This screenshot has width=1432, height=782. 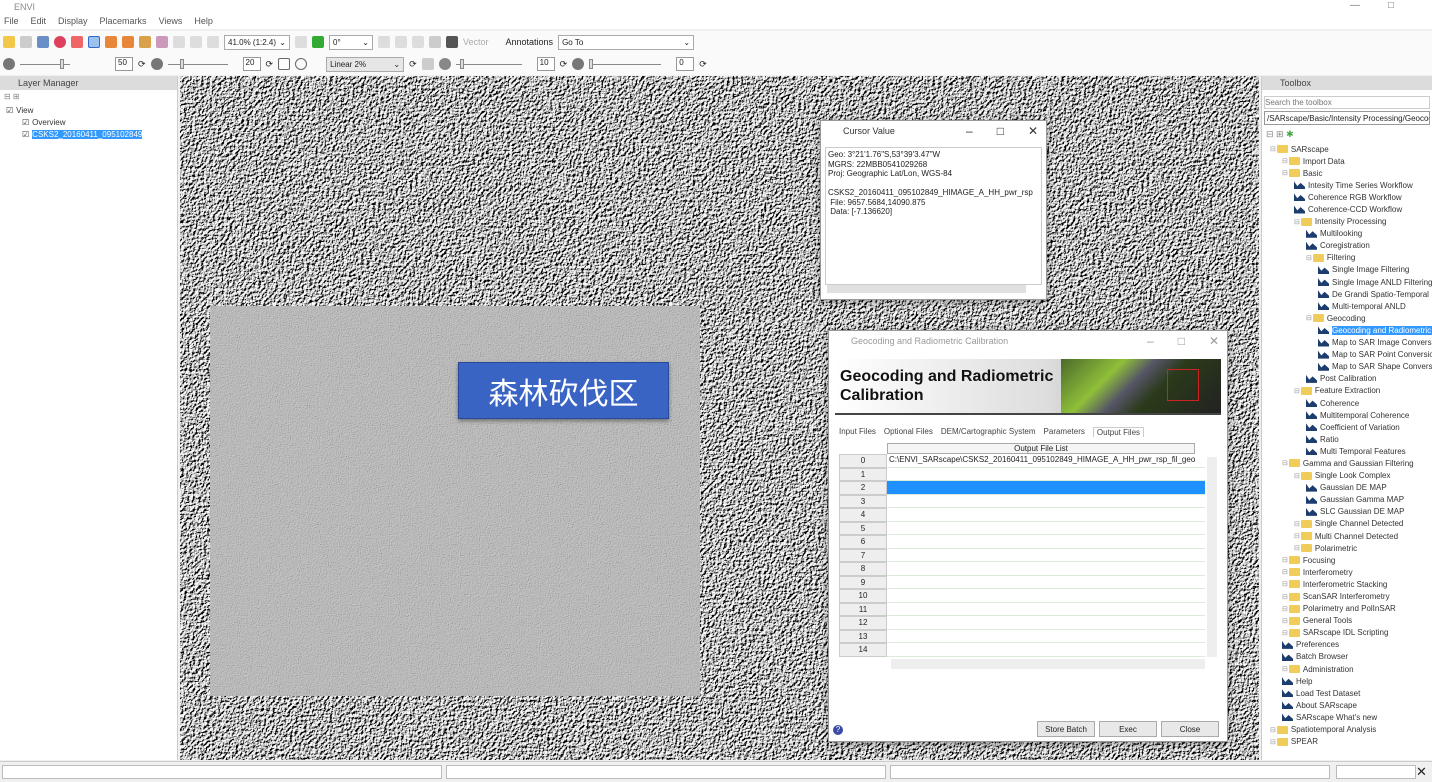 I want to click on chart-icon, so click(x=401, y=42).